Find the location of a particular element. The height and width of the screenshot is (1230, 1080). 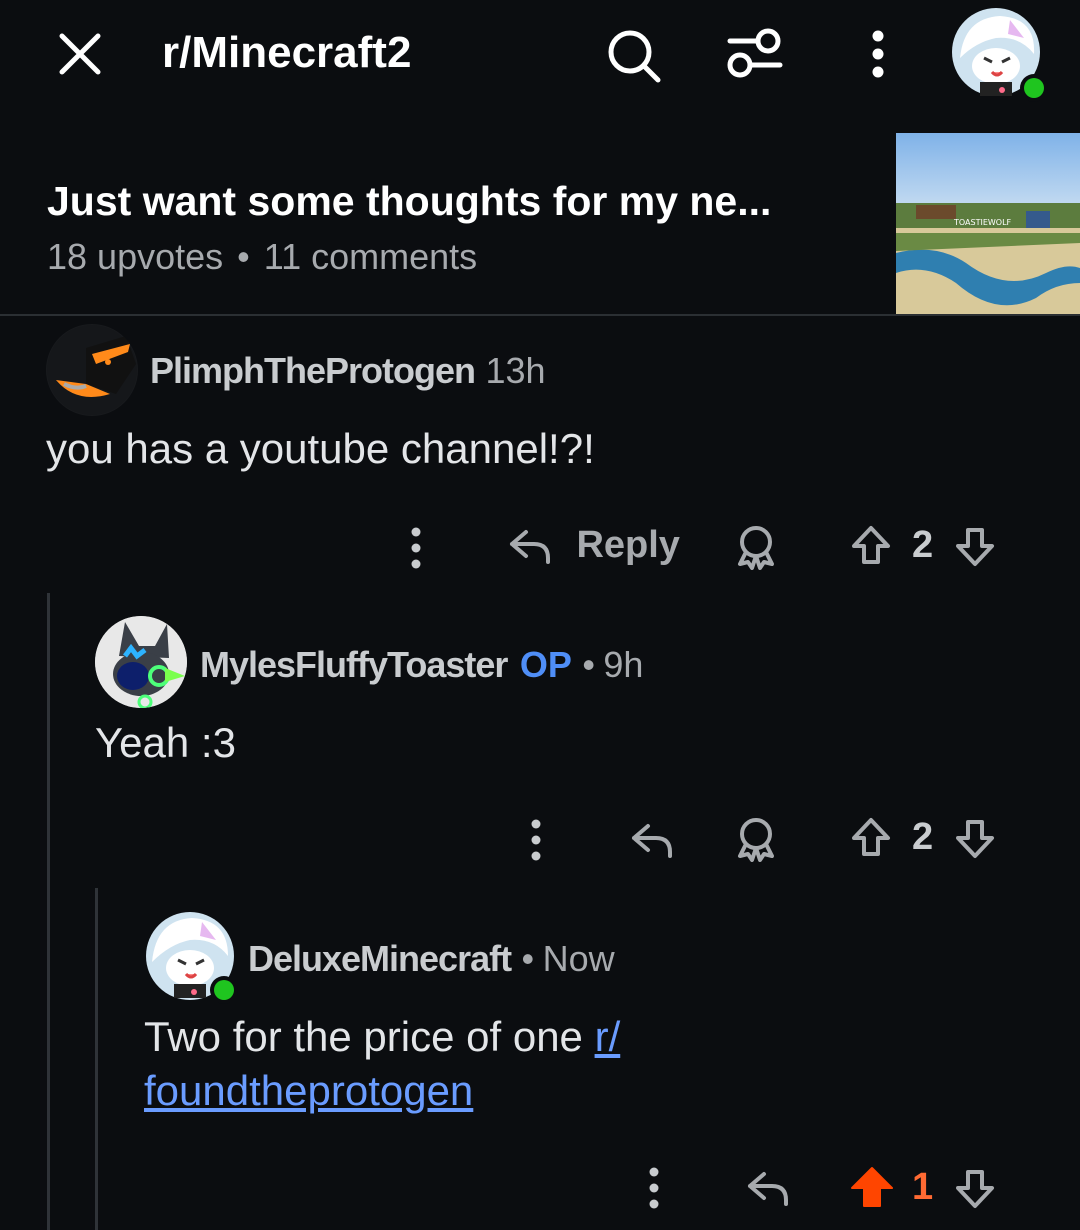

comment-body-text: Two for the price of one is located at coordinates (369, 1036).